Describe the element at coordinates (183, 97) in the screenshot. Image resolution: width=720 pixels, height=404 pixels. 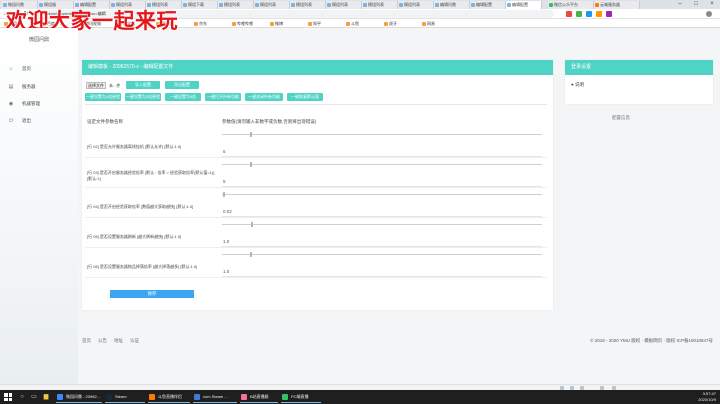
I see `quick-set-5x-button: 一键设置为5倍` at that location.